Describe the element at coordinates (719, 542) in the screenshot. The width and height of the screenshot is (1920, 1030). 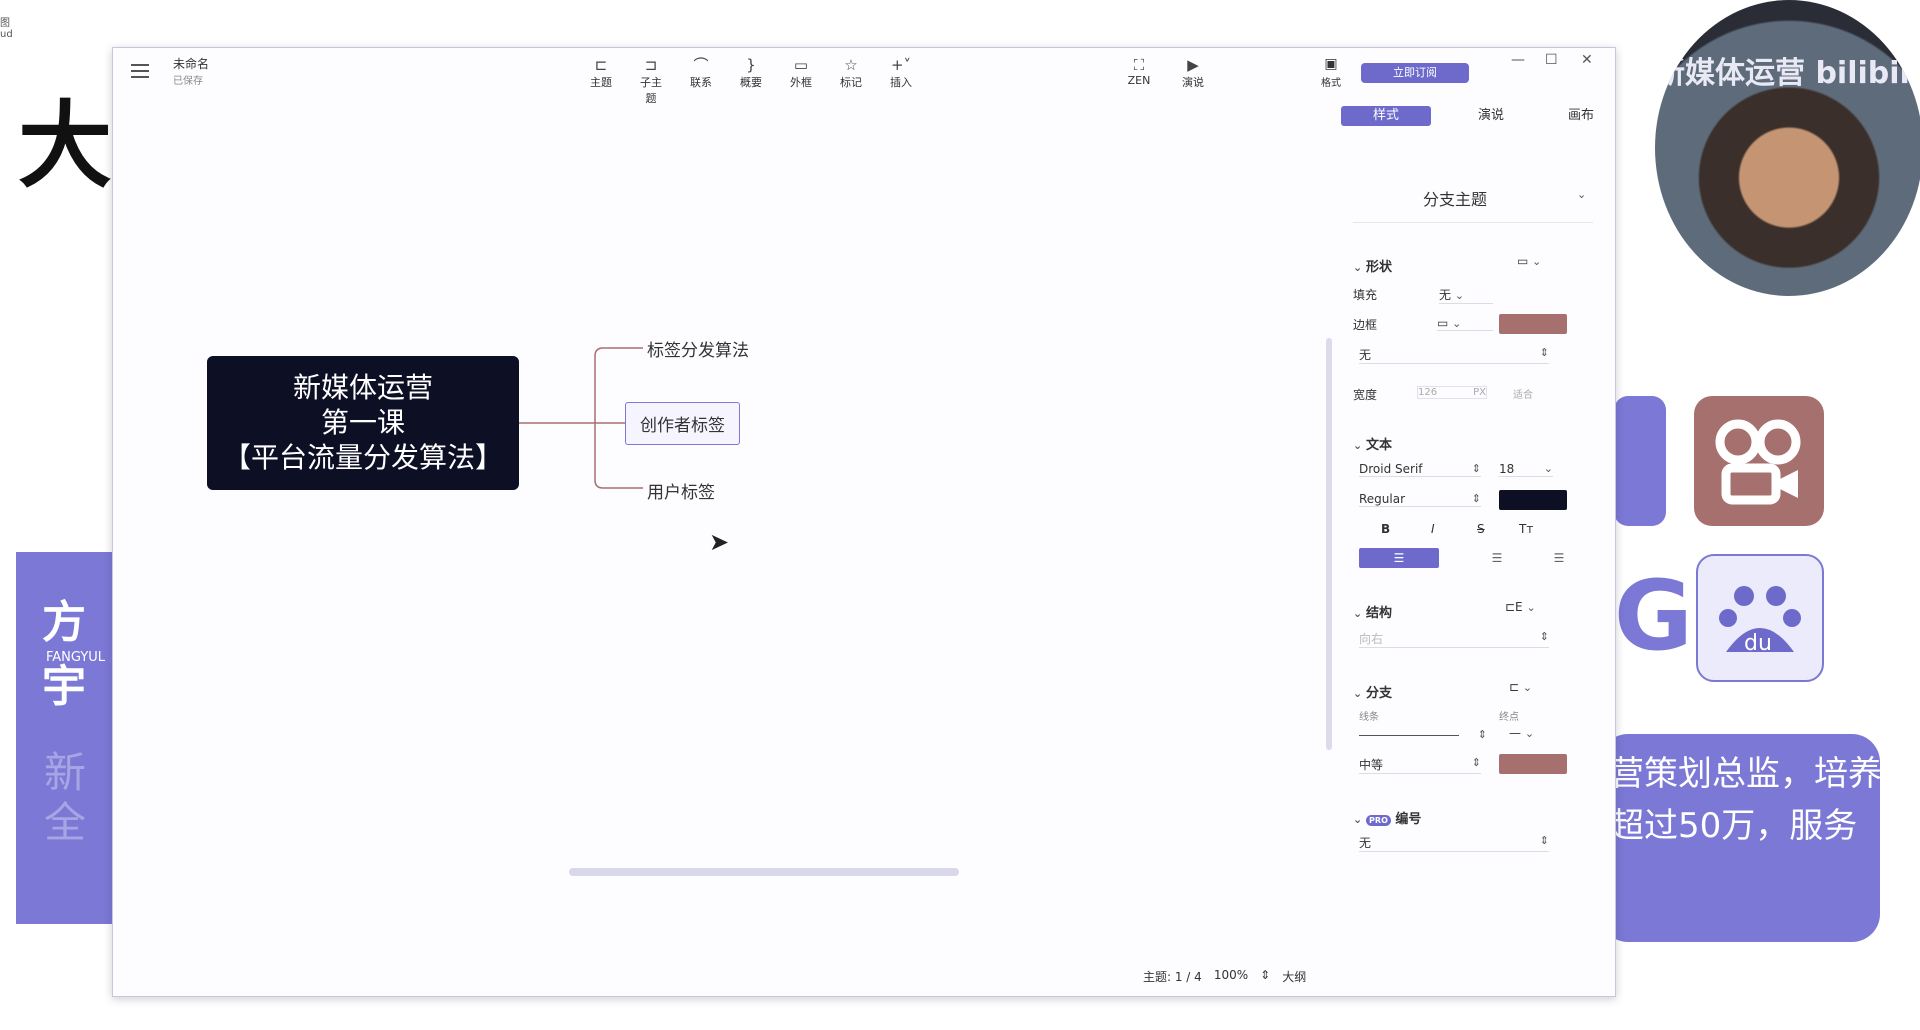
I see `mouse-cursor-icon: ➤` at that location.